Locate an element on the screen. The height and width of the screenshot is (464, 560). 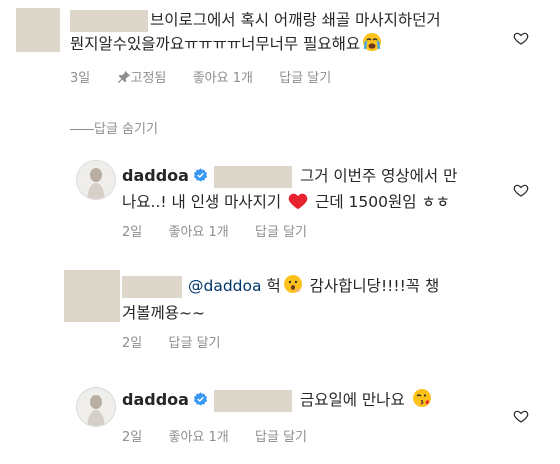
divider is located at coordinates (82, 129).